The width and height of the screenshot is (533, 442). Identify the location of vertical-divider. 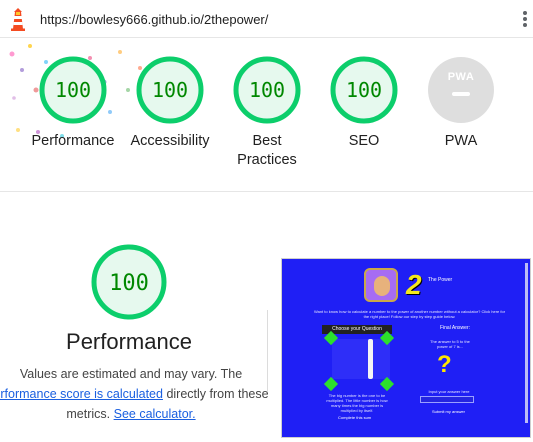
(267, 351).